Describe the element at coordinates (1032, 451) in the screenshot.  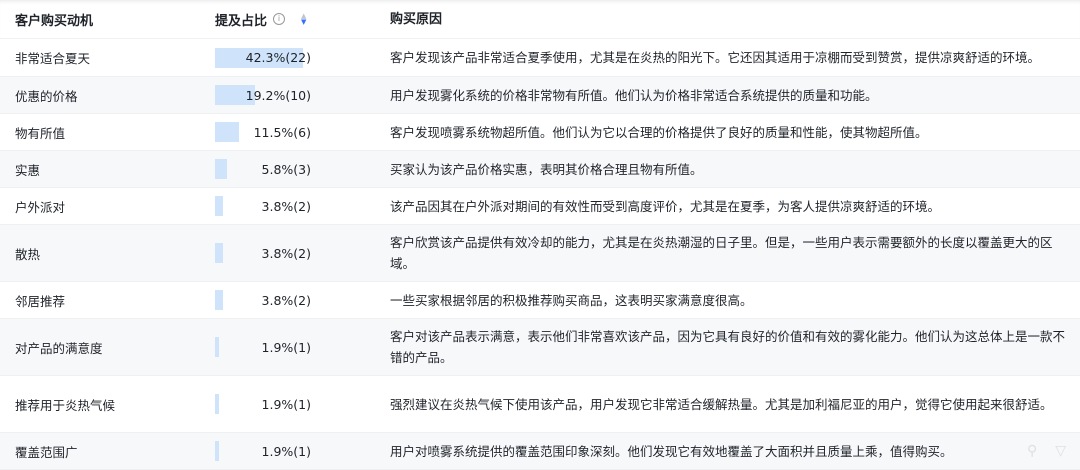
I see `search-icon: ⚲` at that location.